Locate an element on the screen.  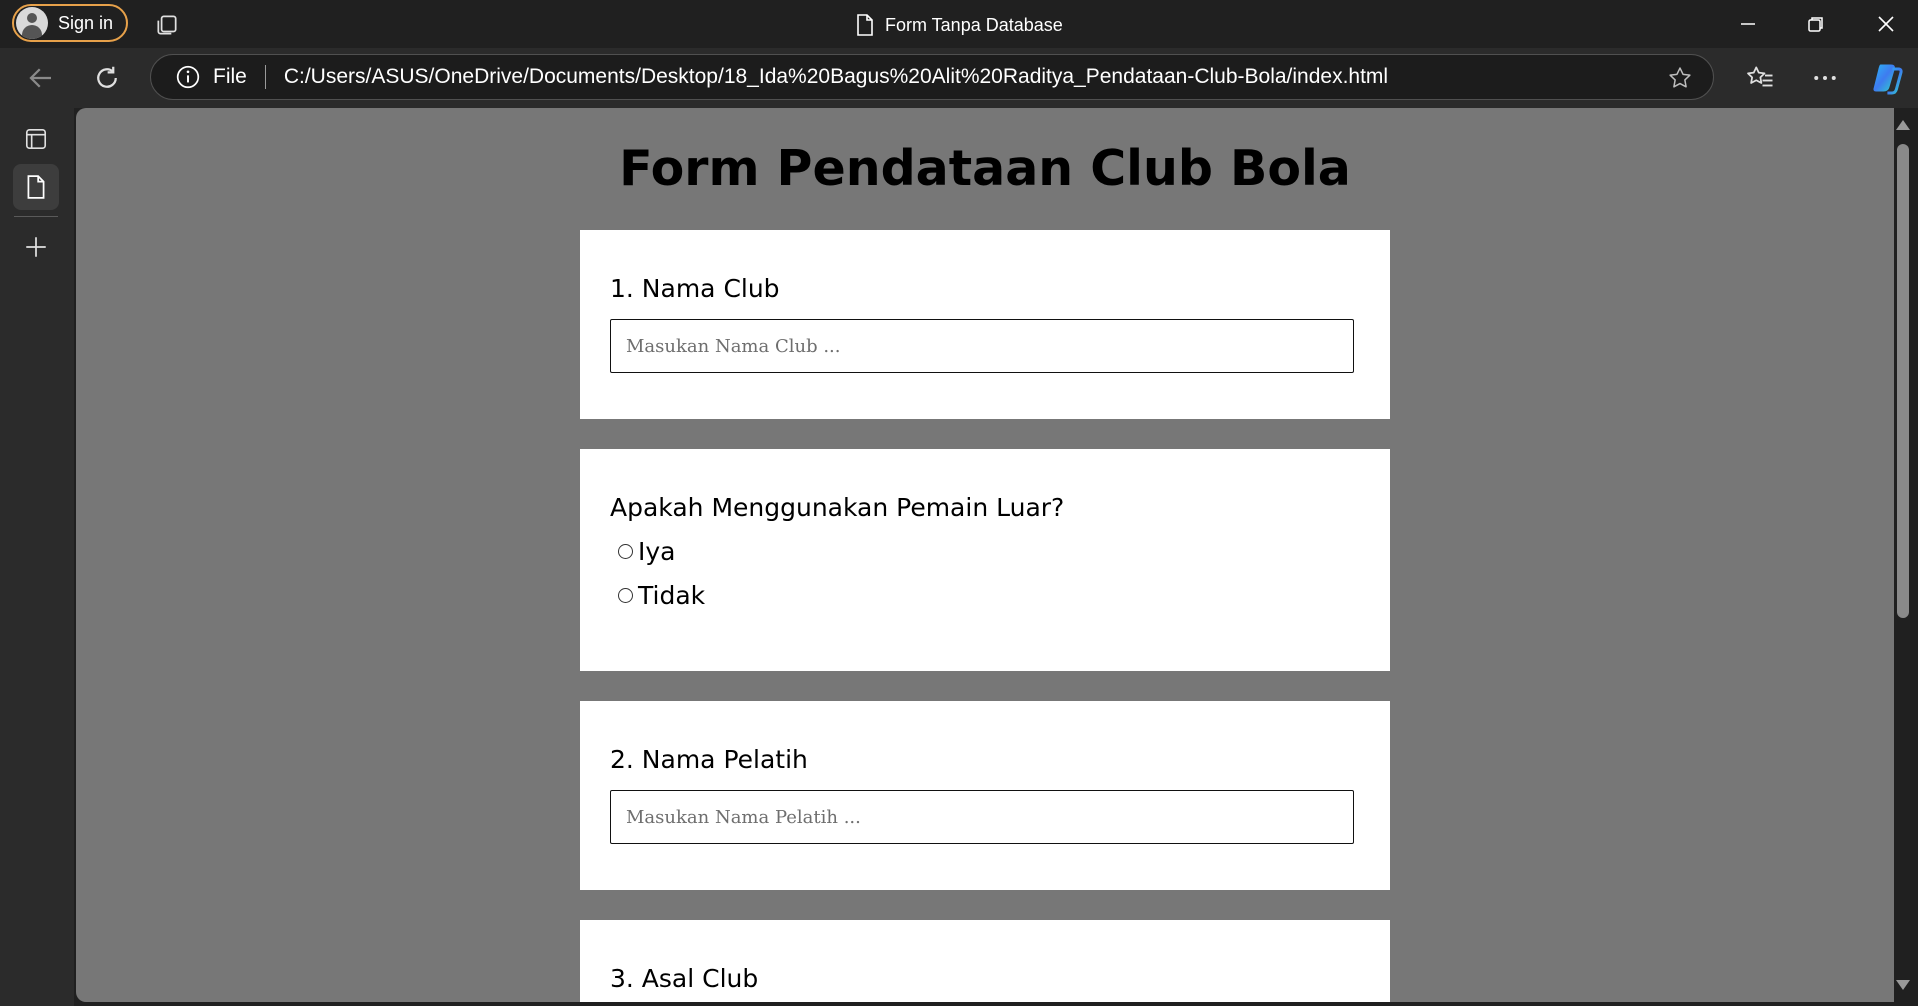
club-name-label: 1. Nama Club is located at coordinates (695, 288).